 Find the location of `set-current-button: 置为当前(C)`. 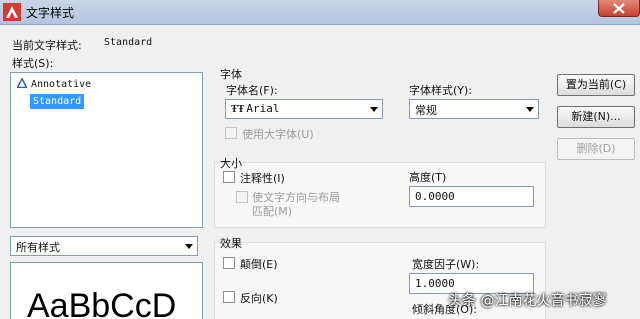

set-current-button: 置为当前(C) is located at coordinates (596, 85).